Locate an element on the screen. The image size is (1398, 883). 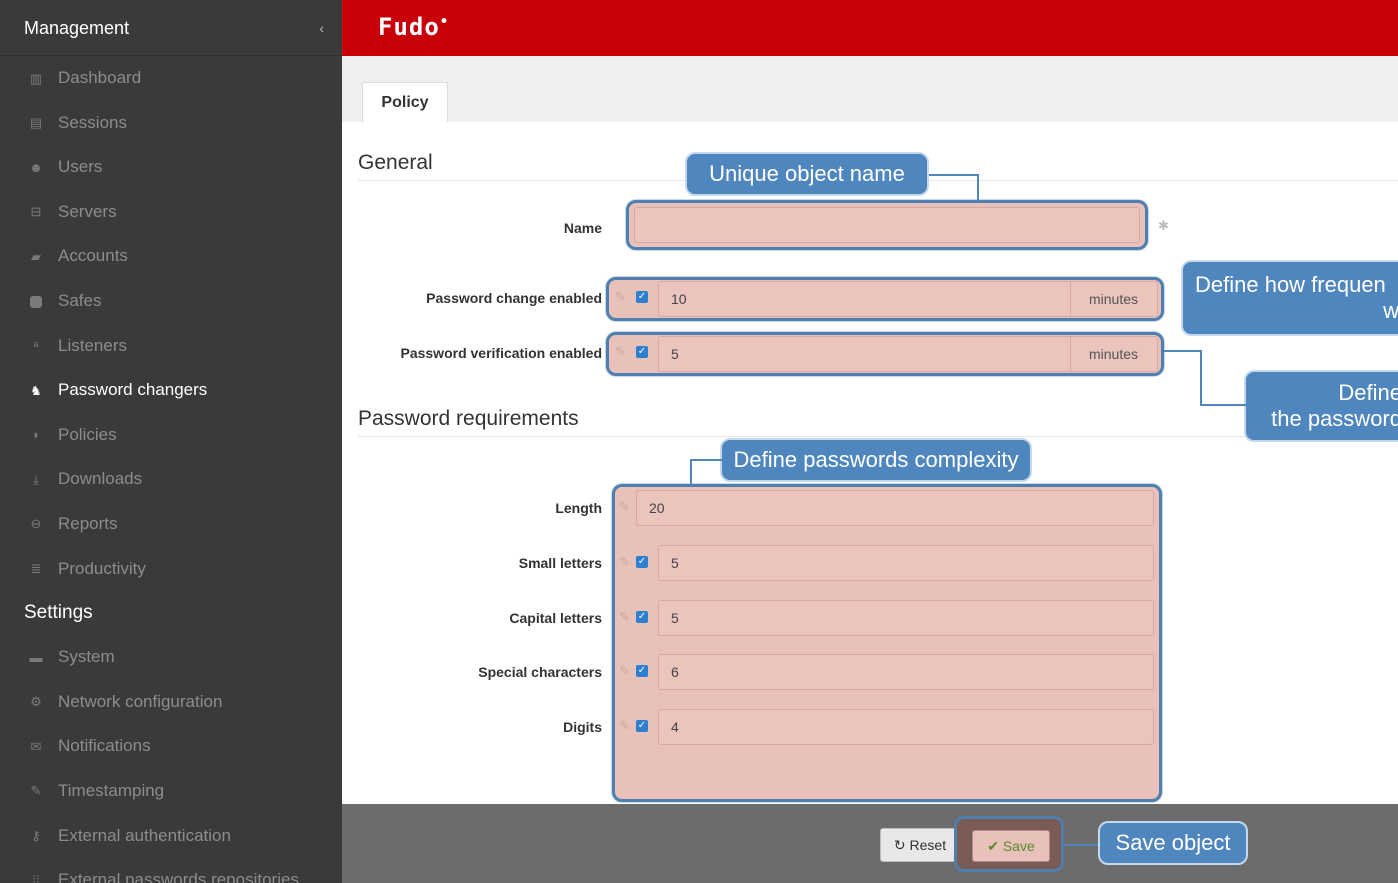
sidebar-item-sessions: ▤ Sessions is located at coordinates (171, 123).